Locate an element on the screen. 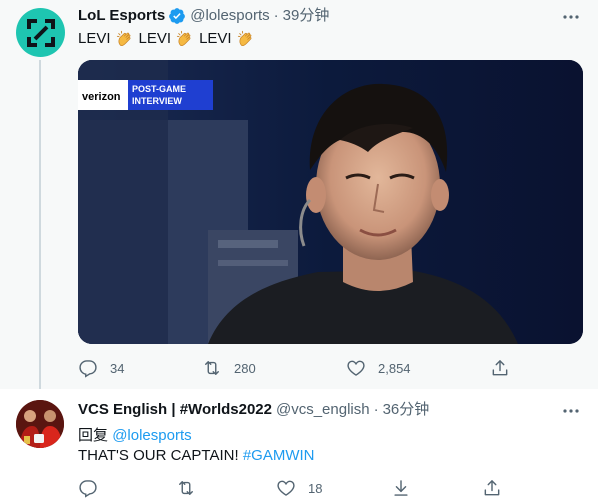 This screenshot has width=598, height=500. lolesports-logo-icon is located at coordinates (40, 32).